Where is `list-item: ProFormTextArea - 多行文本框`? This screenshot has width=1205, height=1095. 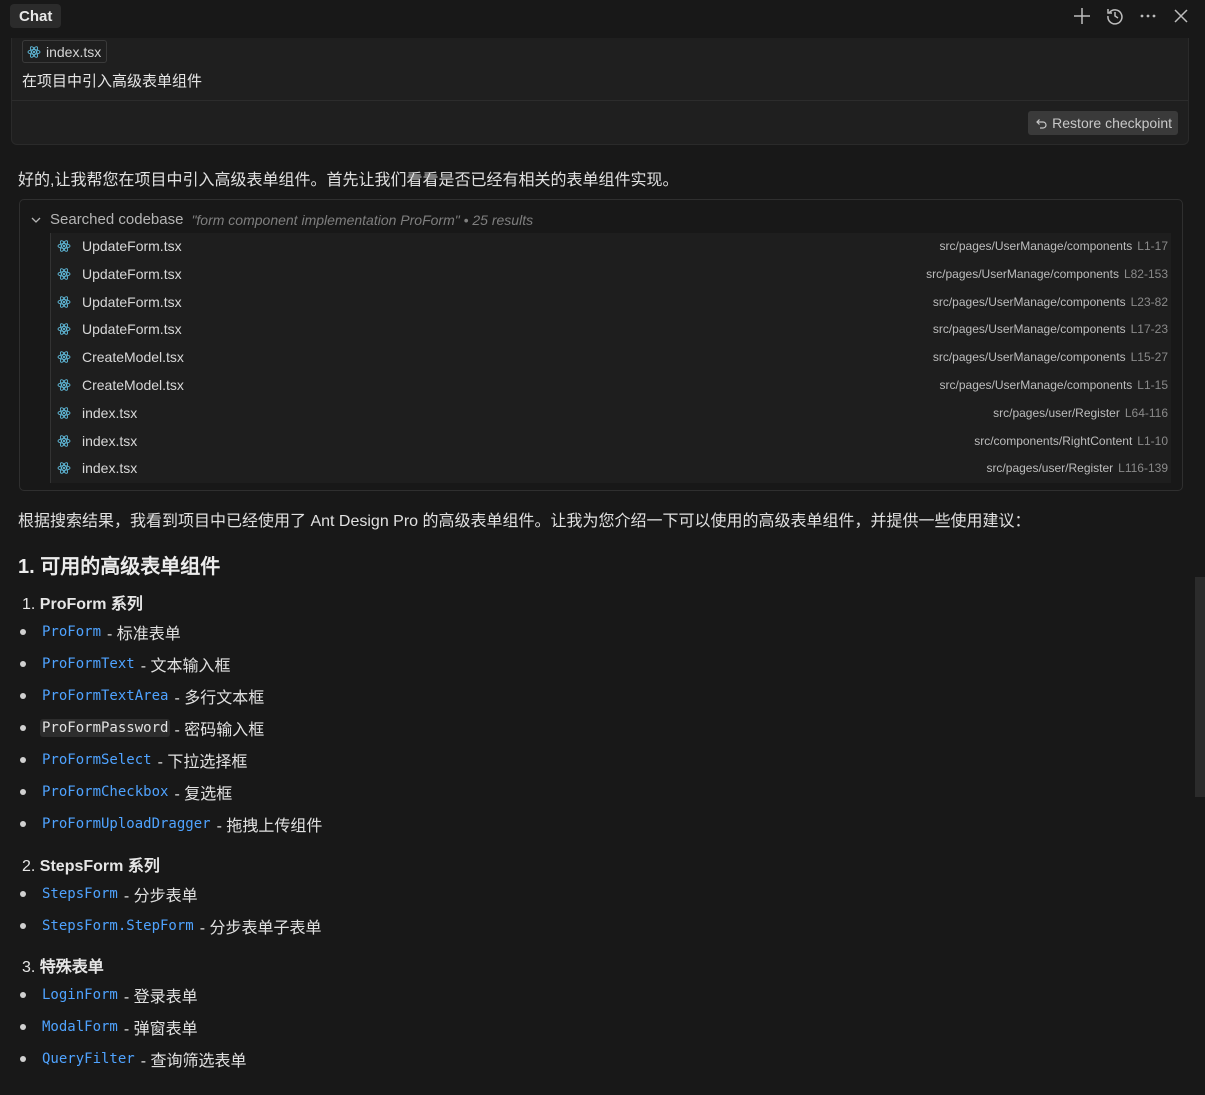
list-item: ProFormTextArea - 多行文本框 is located at coordinates (142, 696).